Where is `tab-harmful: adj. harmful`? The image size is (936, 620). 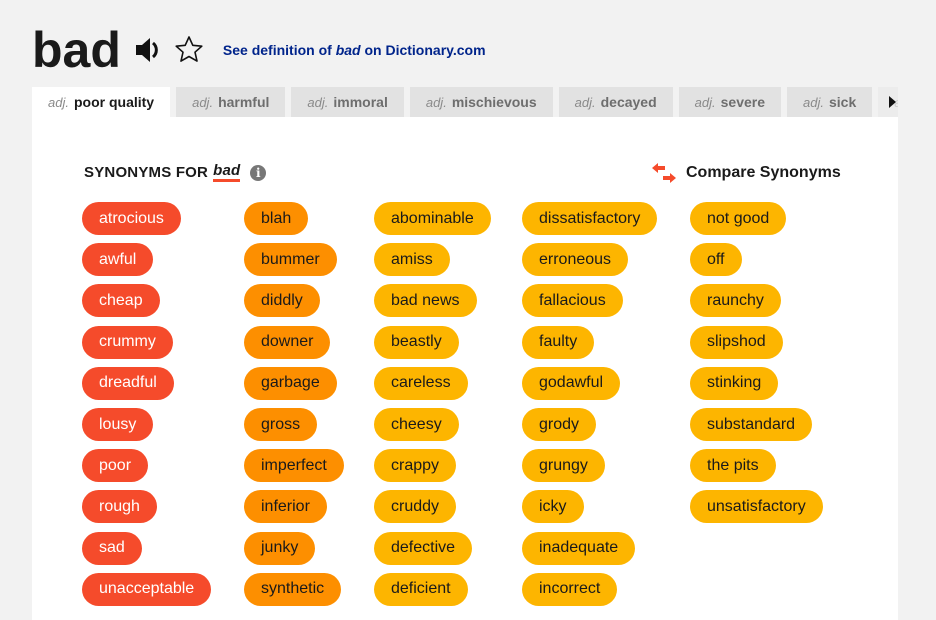 tab-harmful: adj. harmful is located at coordinates (231, 102).